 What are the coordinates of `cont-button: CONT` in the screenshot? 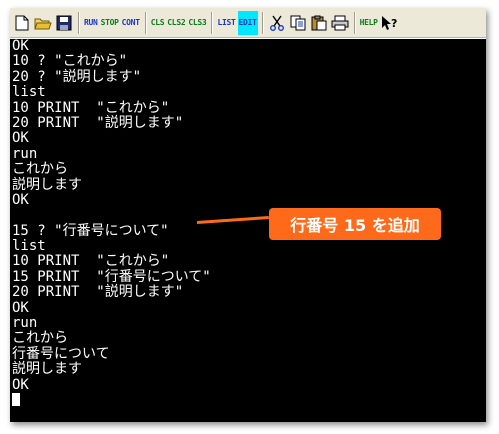 It's located at (131, 23).